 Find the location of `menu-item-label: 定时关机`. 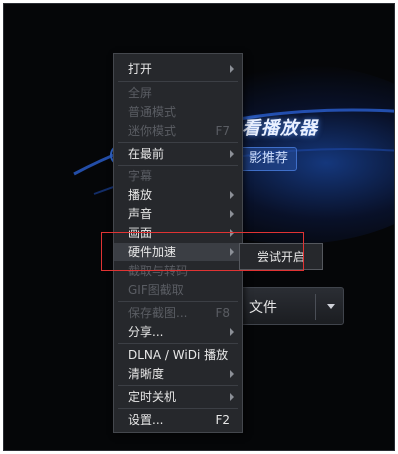

menu-item-label: 定时关机 is located at coordinates (152, 397).